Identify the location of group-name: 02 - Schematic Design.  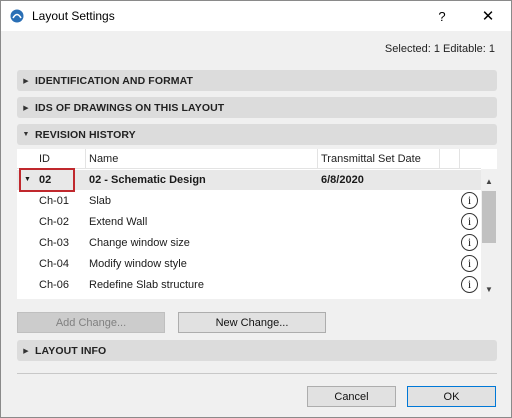
(147, 180).